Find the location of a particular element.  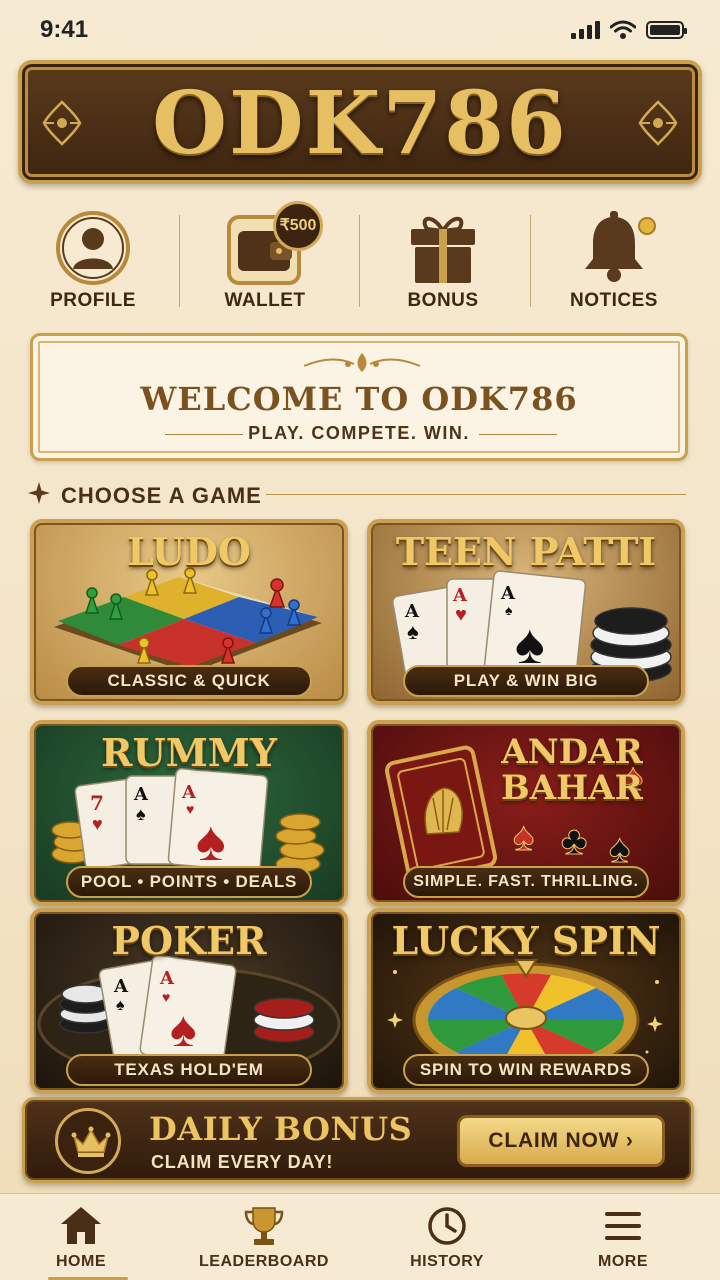

welcome-panel: WELCOME TO ODK786 PLAY. COMPETE. WIN. is located at coordinates (359, 397).